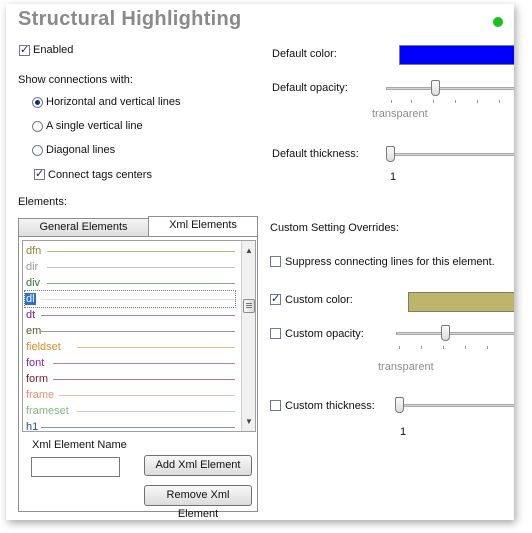  I want to click on list-item-label: h1, so click(32, 426).